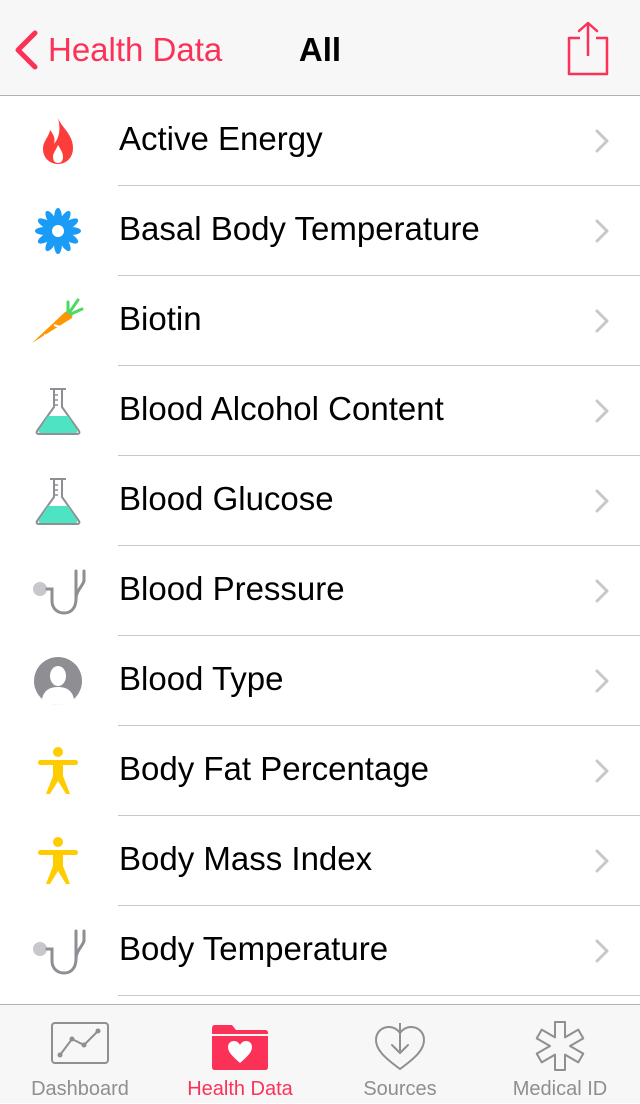  What do you see at coordinates (274, 768) in the screenshot?
I see `list-item-label: Body Fat Percentage` at bounding box center [274, 768].